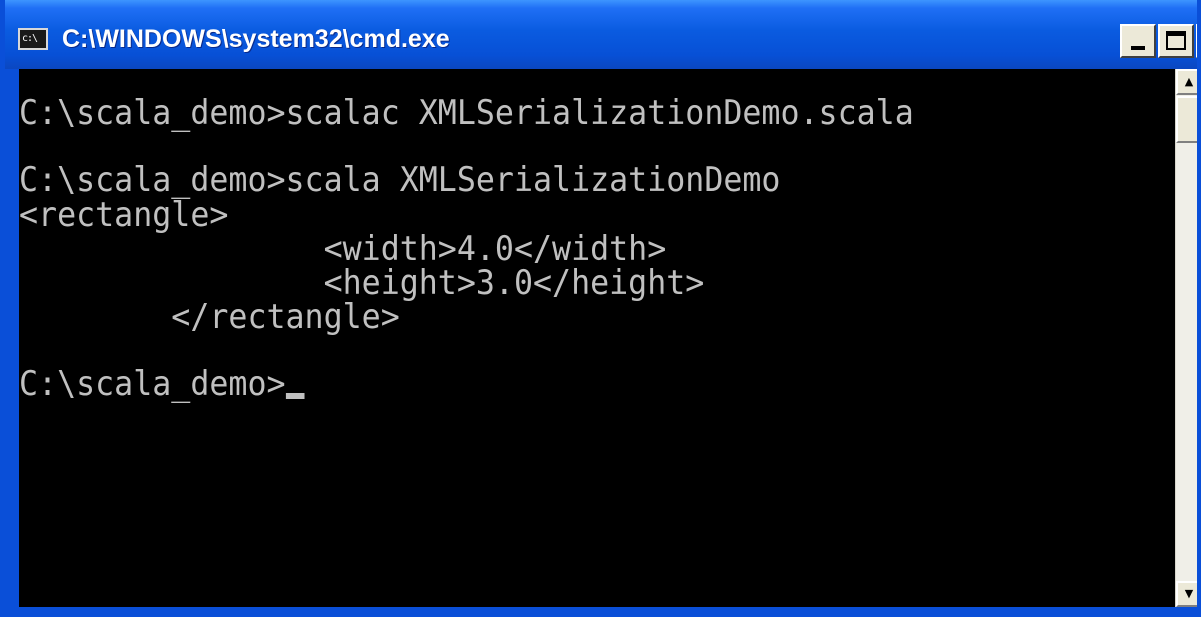  What do you see at coordinates (1189, 593) in the screenshot?
I see `arrow-down-icon: ▼` at bounding box center [1189, 593].